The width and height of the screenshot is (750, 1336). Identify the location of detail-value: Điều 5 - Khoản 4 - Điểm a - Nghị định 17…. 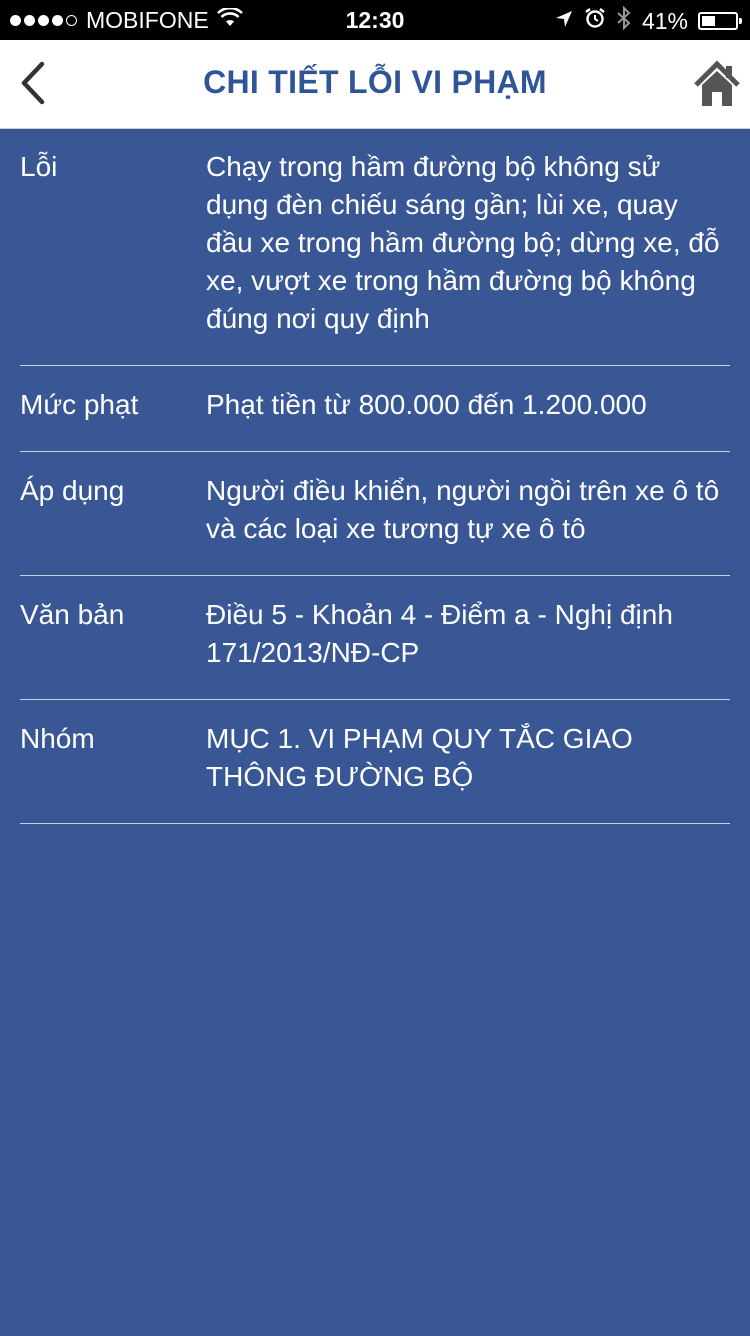
(439, 633).